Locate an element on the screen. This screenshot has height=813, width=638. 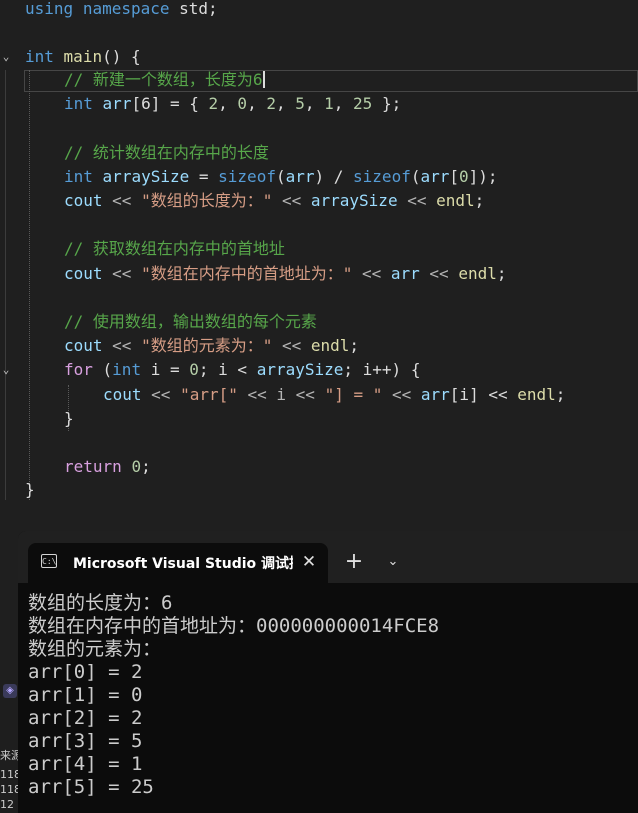
console-output-line: 数组的元素为： is located at coordinates (95, 649).